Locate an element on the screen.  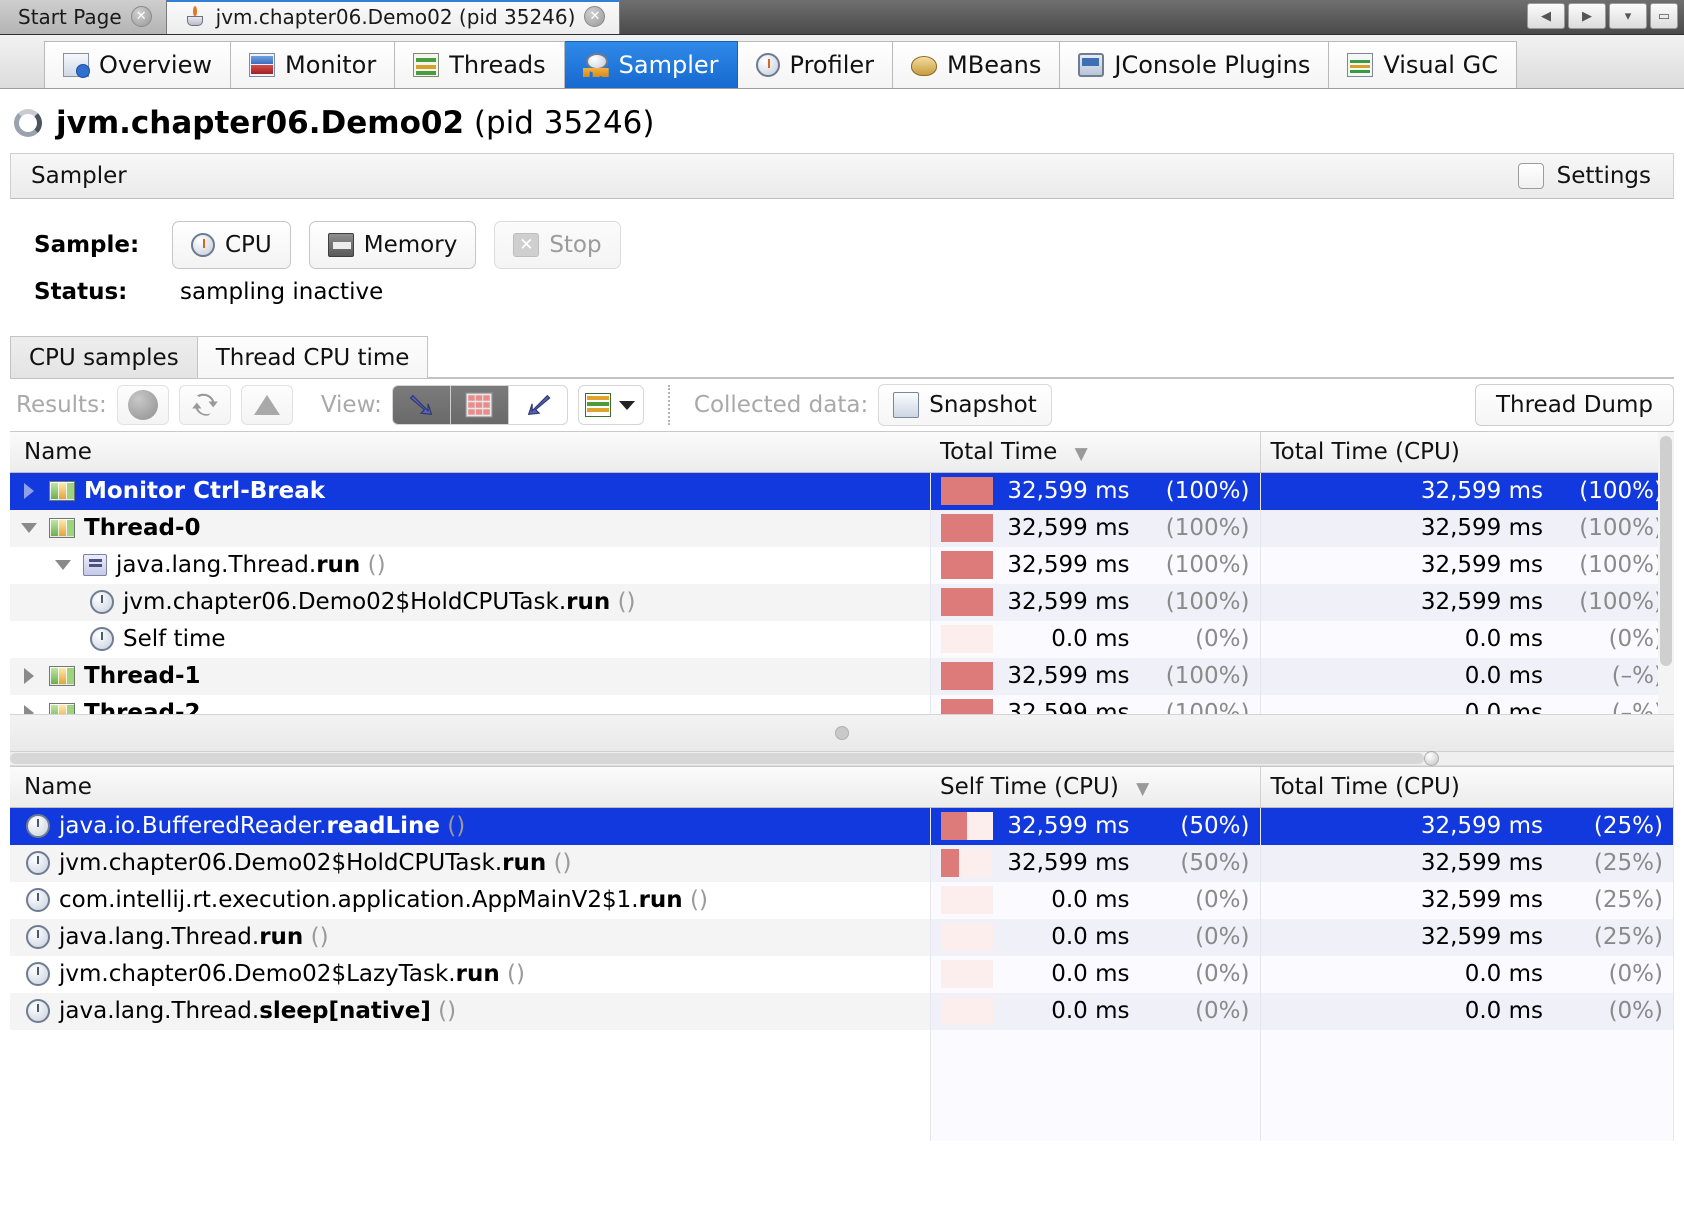
tab-sampler: Sampler is located at coordinates (651, 64).